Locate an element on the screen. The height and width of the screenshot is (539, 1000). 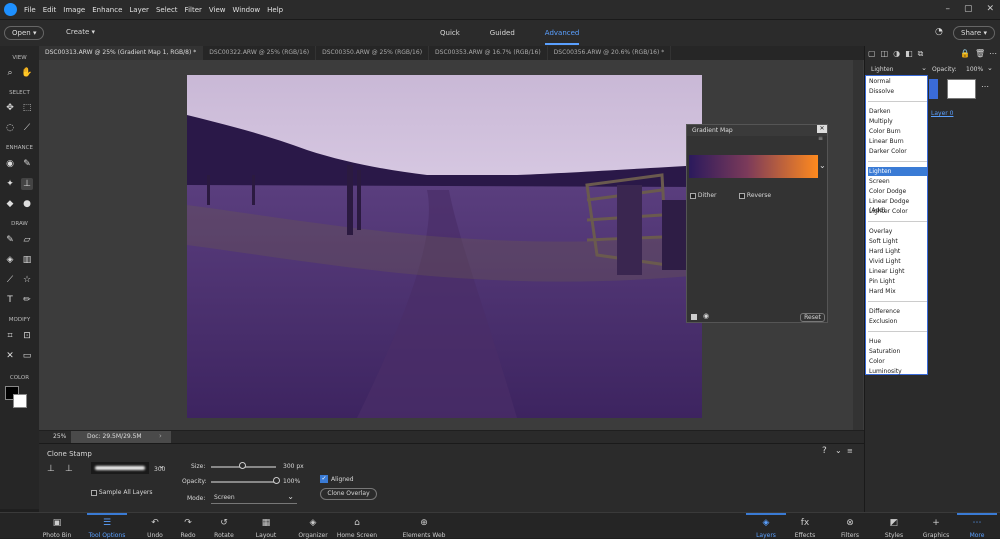
panel-more-icon: ⋯ is located at coordinates (993, 53).